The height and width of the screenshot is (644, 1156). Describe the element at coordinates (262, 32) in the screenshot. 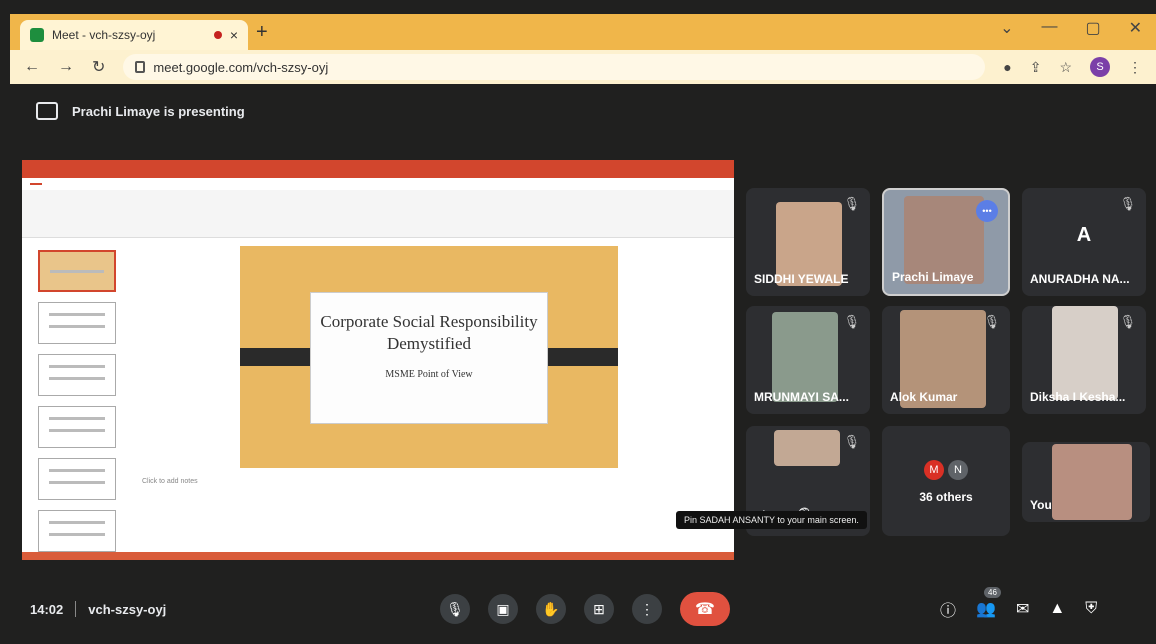

I see `new-tab-button: +` at that location.